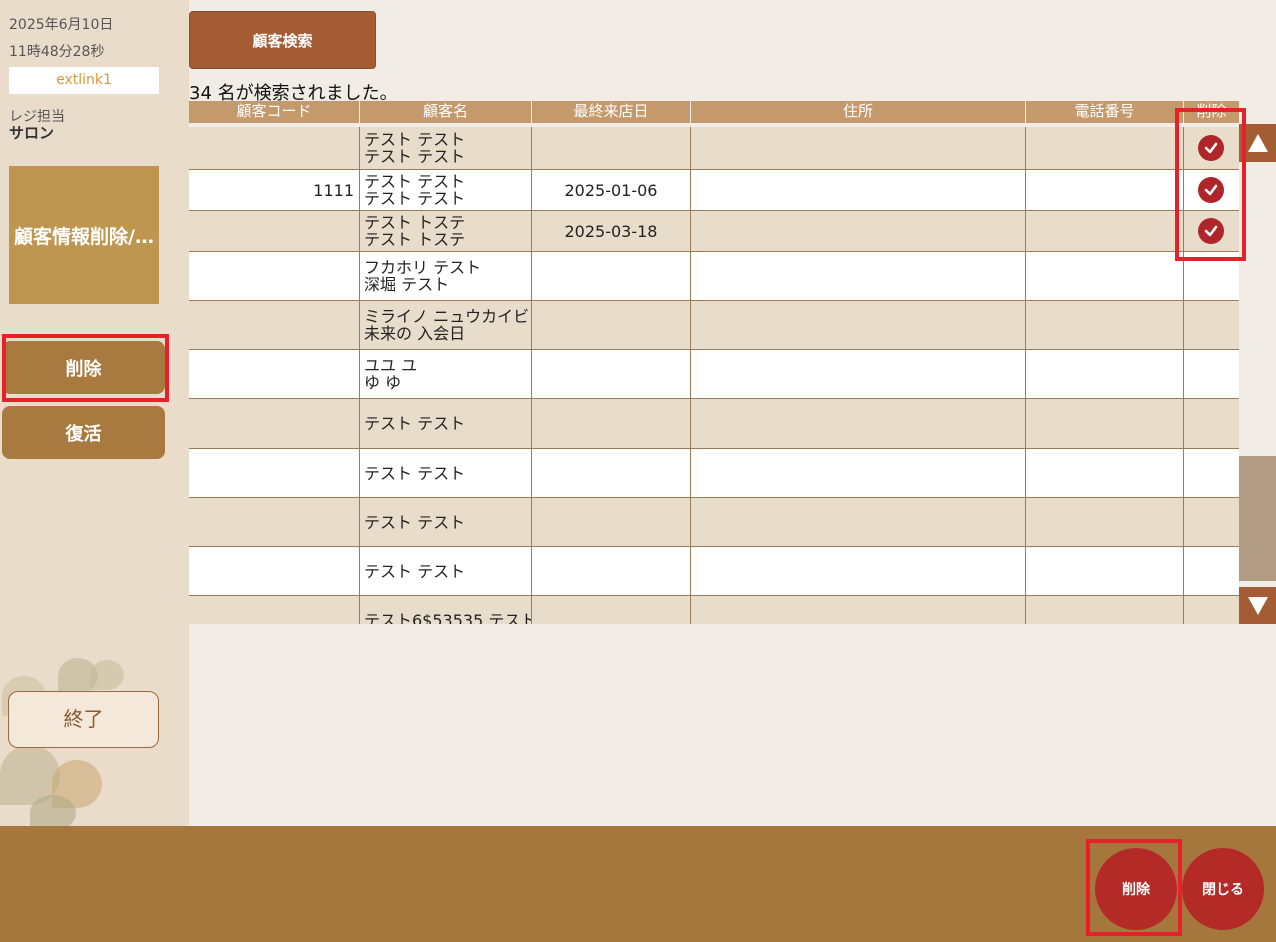 Image resolution: width=1276 pixels, height=942 pixels. I want to click on close-button: 閉じる, so click(1223, 889).